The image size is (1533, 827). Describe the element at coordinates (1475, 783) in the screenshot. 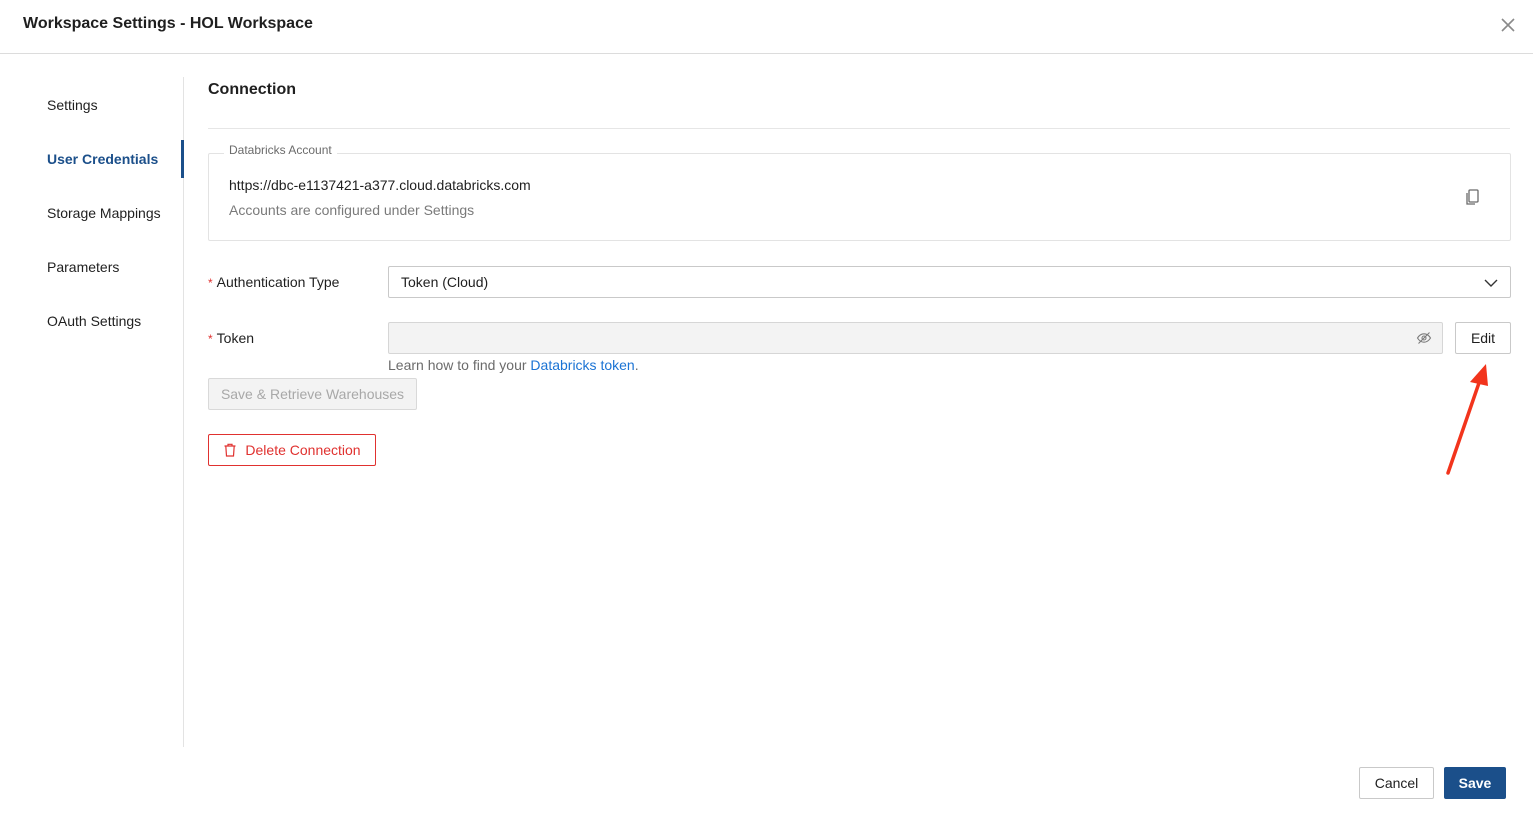

I see `save-button: Save` at that location.